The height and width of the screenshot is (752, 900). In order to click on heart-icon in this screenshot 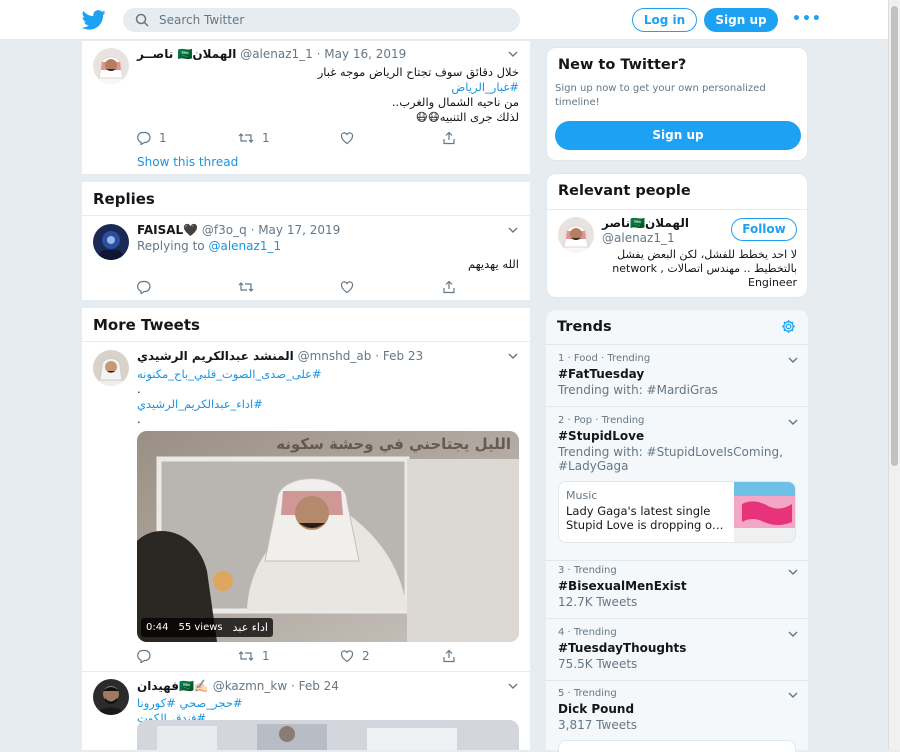, I will do `click(347, 138)`.